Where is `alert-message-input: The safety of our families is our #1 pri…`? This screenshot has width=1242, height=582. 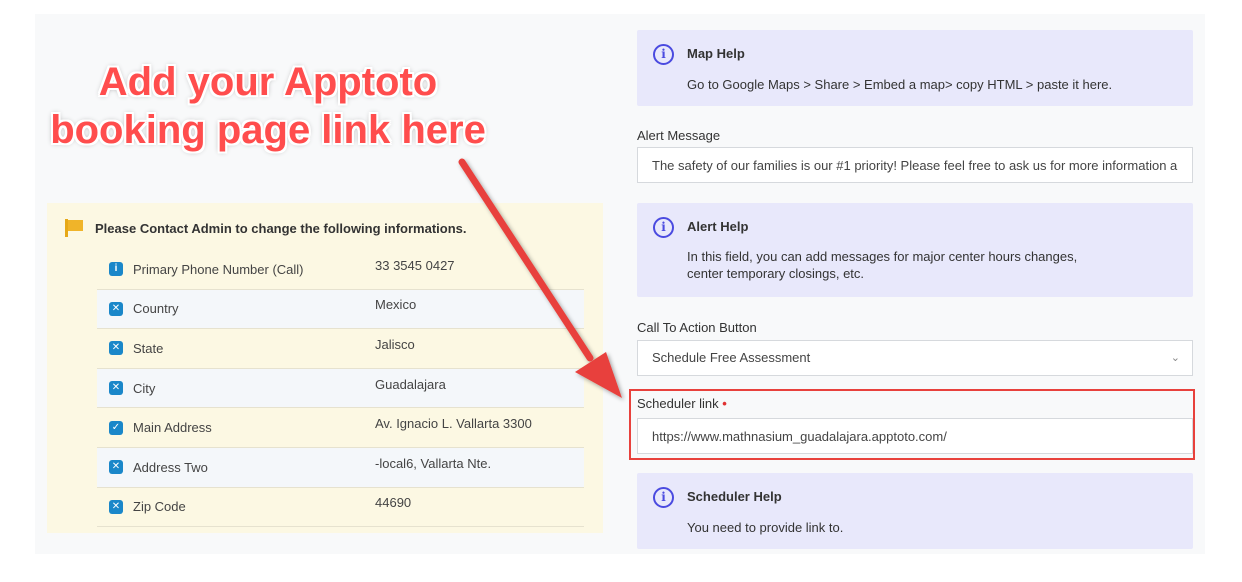
alert-message-input: The safety of our families is our #1 pri… is located at coordinates (915, 165).